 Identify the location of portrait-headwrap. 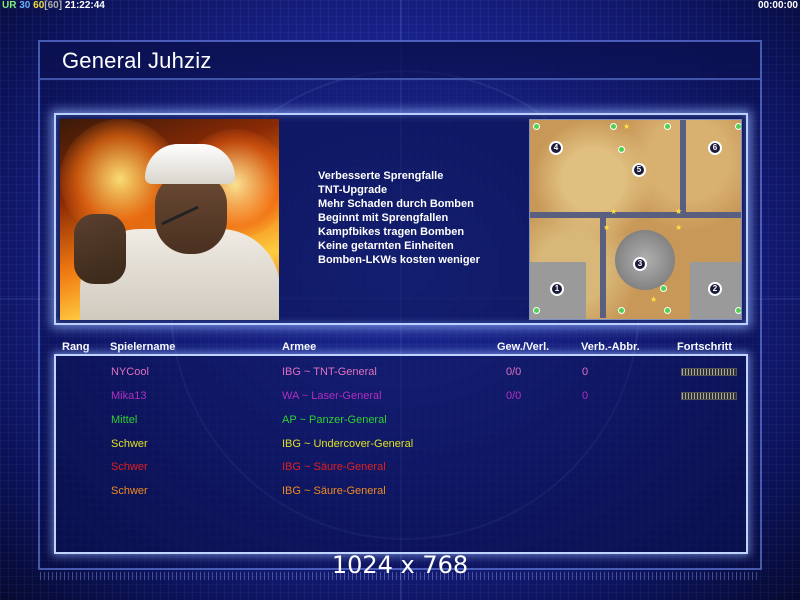
(190, 164).